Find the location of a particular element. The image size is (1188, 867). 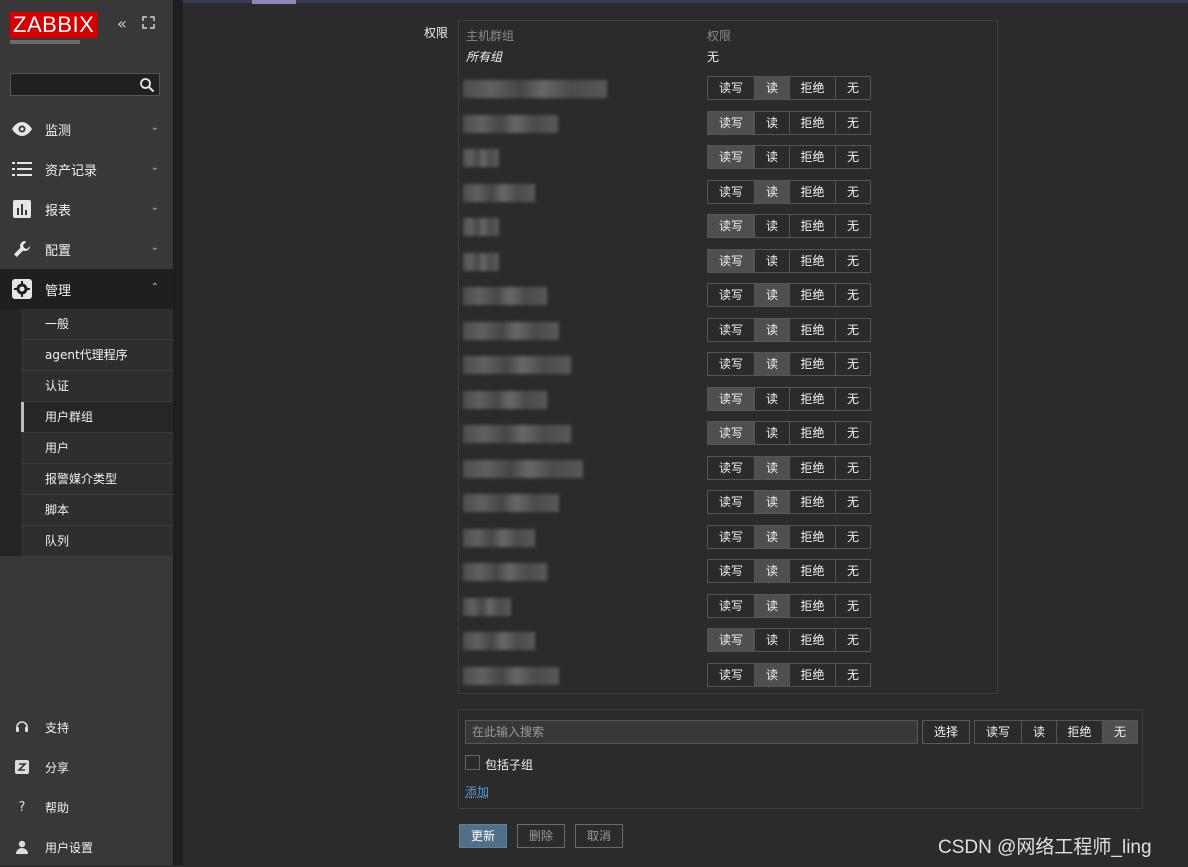

collapse-sidebar-icon: « is located at coordinates (122, 24).